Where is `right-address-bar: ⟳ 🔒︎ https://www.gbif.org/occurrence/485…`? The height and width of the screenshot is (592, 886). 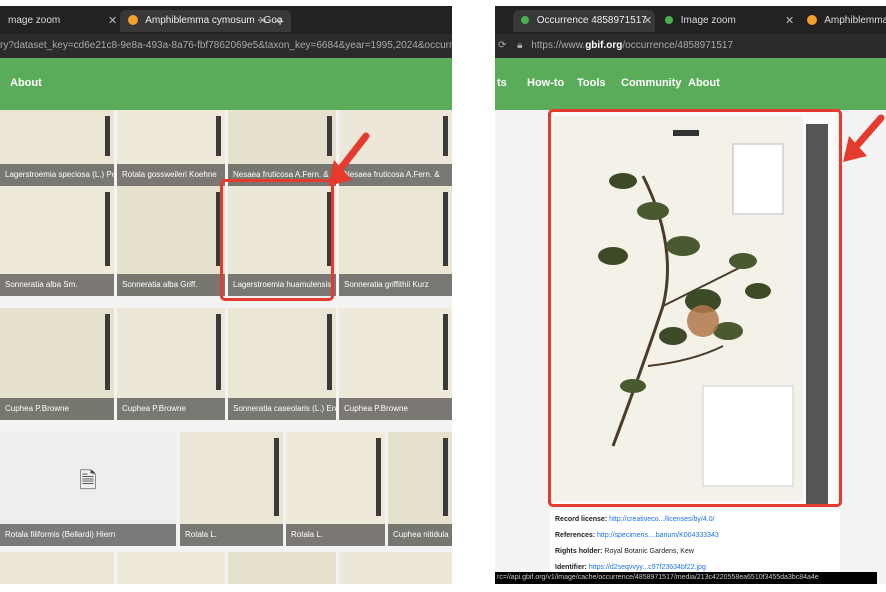
right-address-bar: ⟳ 🔒︎ https://www.gbif.org/occurrence/485… is located at coordinates (690, 46).